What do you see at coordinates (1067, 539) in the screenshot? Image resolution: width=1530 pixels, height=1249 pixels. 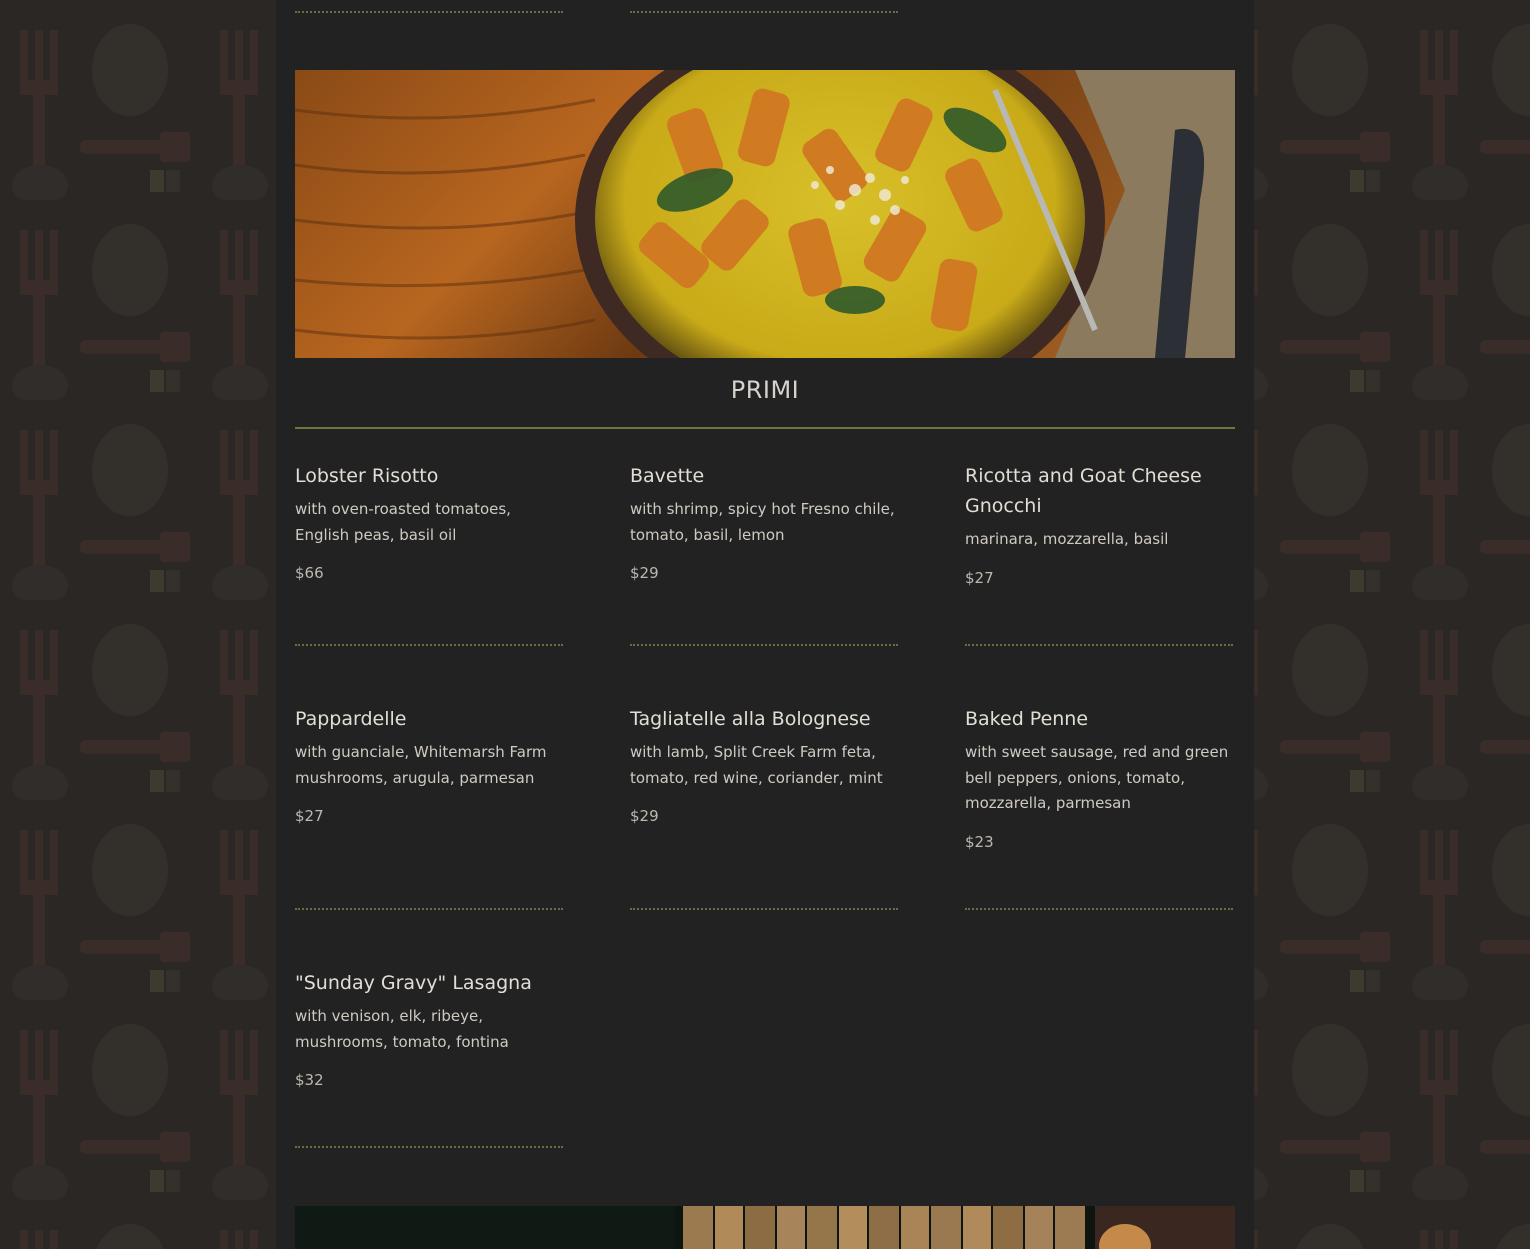 I see `menu-item-description: marinara, mozzarella, basil` at bounding box center [1067, 539].